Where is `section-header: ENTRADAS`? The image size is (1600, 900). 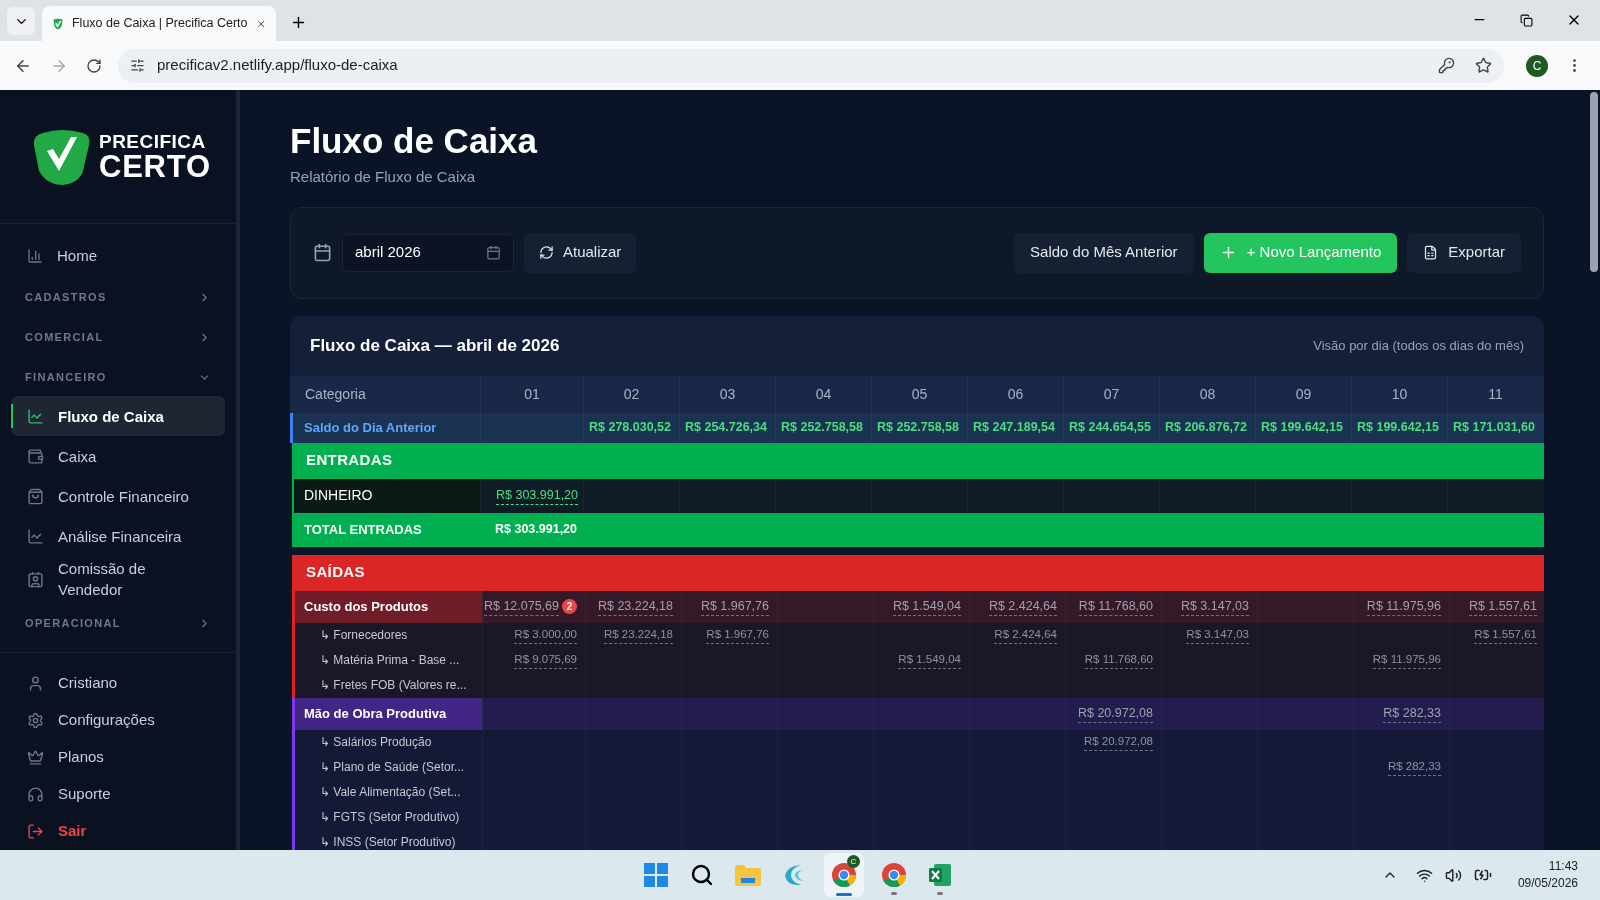
section-header: ENTRADAS is located at coordinates (918, 460).